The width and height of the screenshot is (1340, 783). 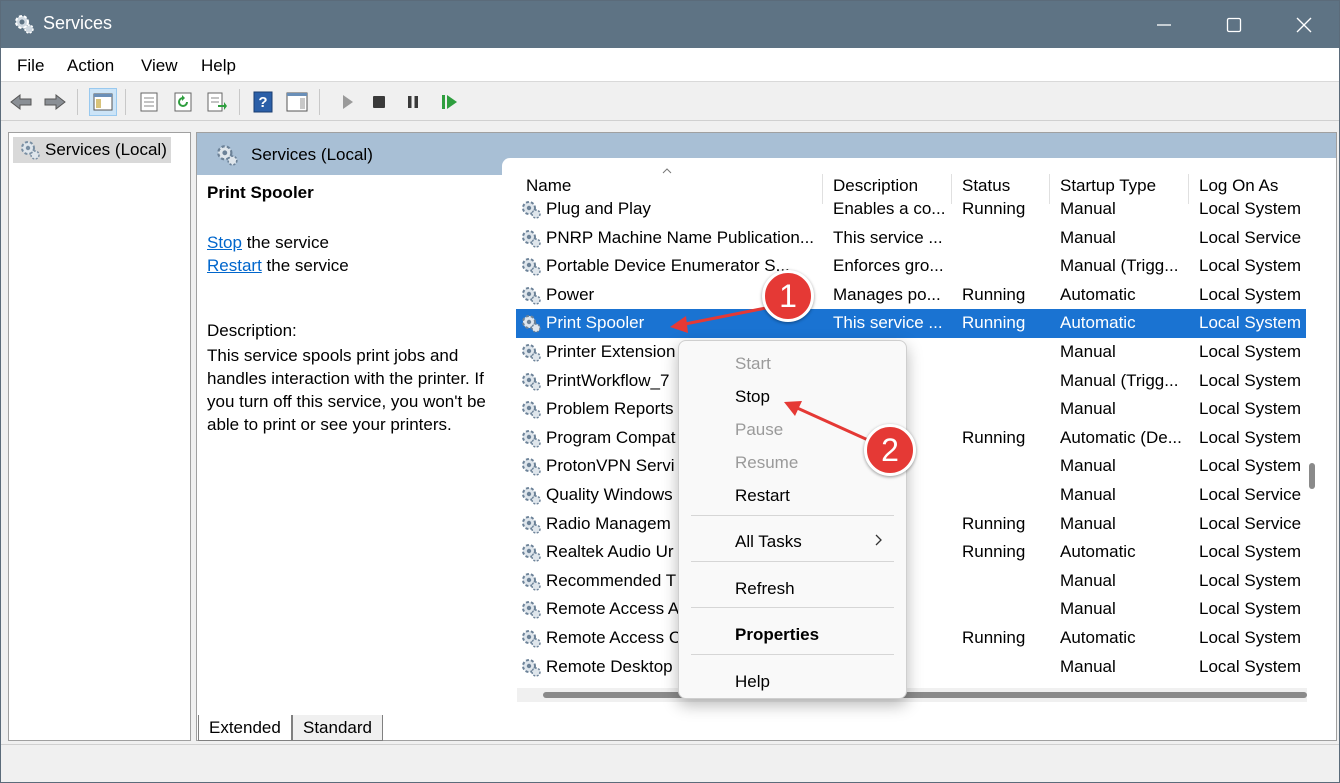 I want to click on column-header-startup-type: Startup Type, so click(x=1108, y=186).